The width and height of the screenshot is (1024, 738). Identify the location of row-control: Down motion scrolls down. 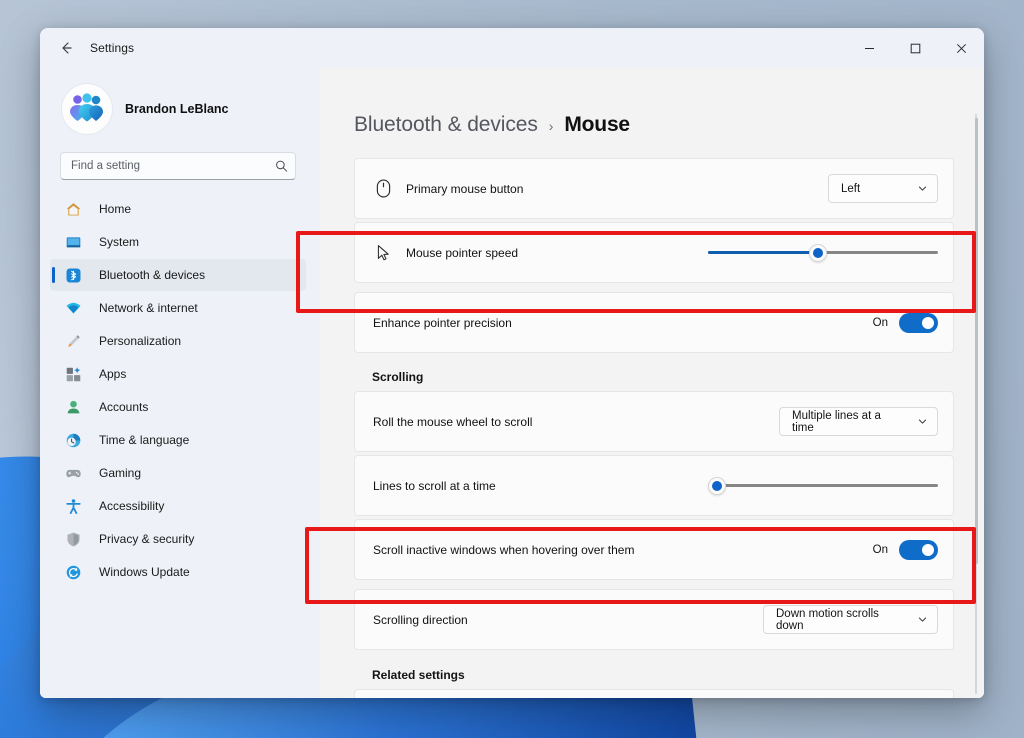
(850, 619).